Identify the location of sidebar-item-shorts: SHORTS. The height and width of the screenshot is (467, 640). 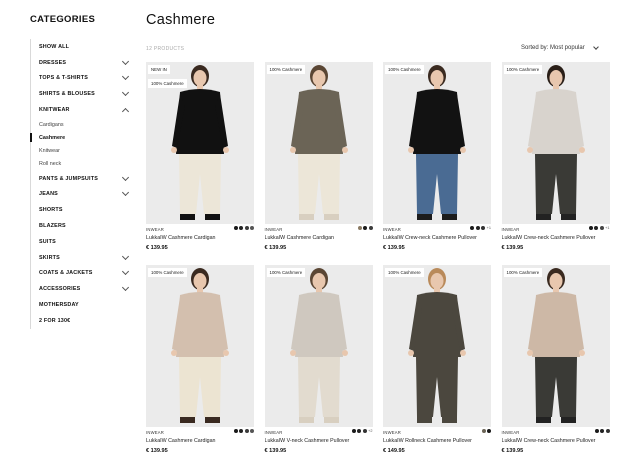
(84, 210).